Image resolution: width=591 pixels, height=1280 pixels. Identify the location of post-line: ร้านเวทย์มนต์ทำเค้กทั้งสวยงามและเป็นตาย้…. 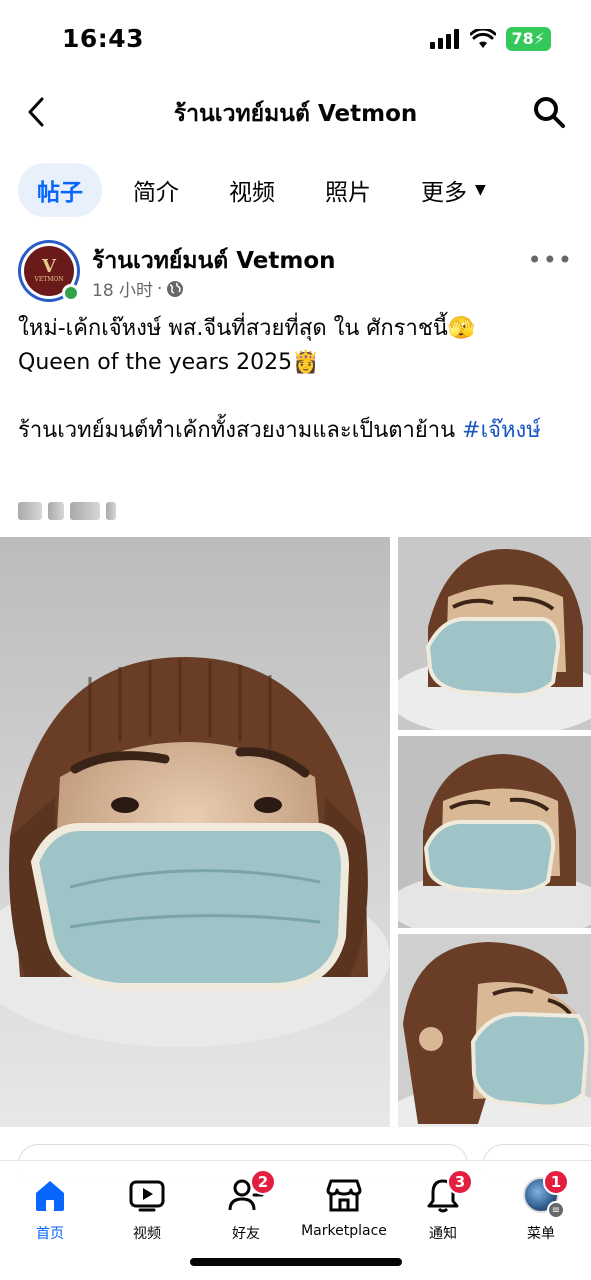
(296, 431).